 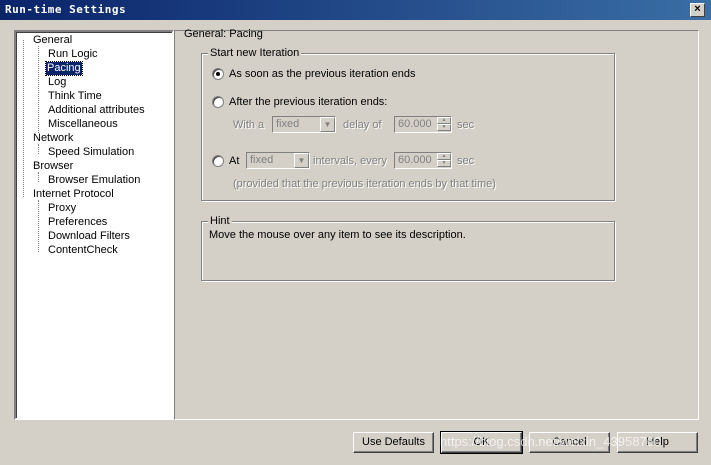 I want to click on tree-item-log: Log, so click(x=57, y=82).